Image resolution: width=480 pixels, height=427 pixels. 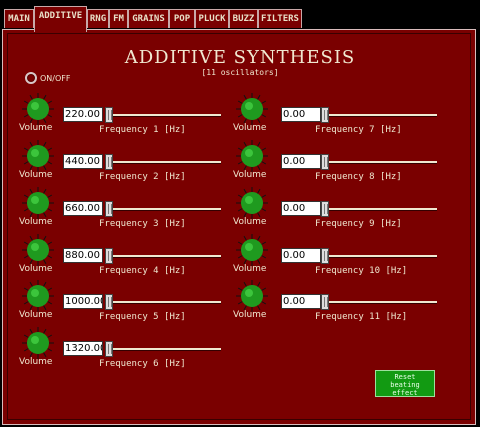 I want to click on frequency-input-5: 1000.00, so click(x=83, y=301).